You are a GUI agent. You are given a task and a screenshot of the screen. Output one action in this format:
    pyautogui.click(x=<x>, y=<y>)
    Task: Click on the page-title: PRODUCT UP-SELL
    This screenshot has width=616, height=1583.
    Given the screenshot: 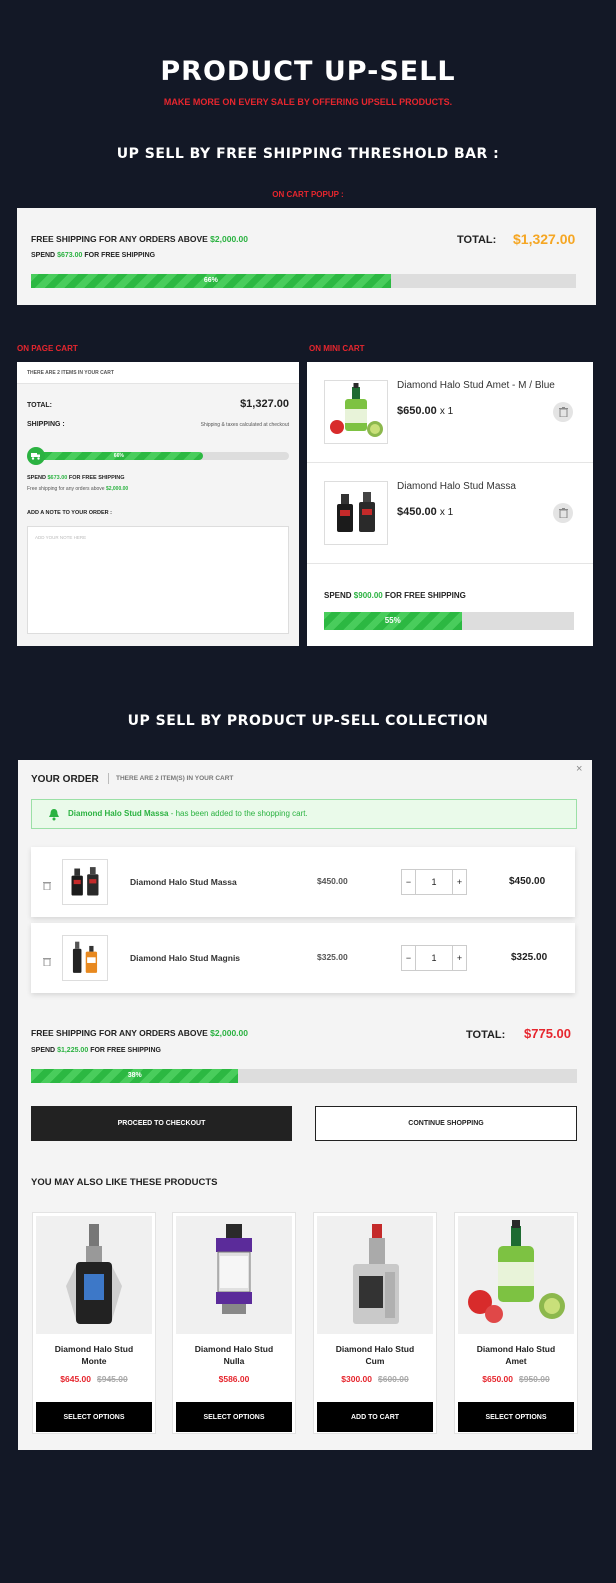 What is the action you would take?
    pyautogui.click(x=308, y=71)
    